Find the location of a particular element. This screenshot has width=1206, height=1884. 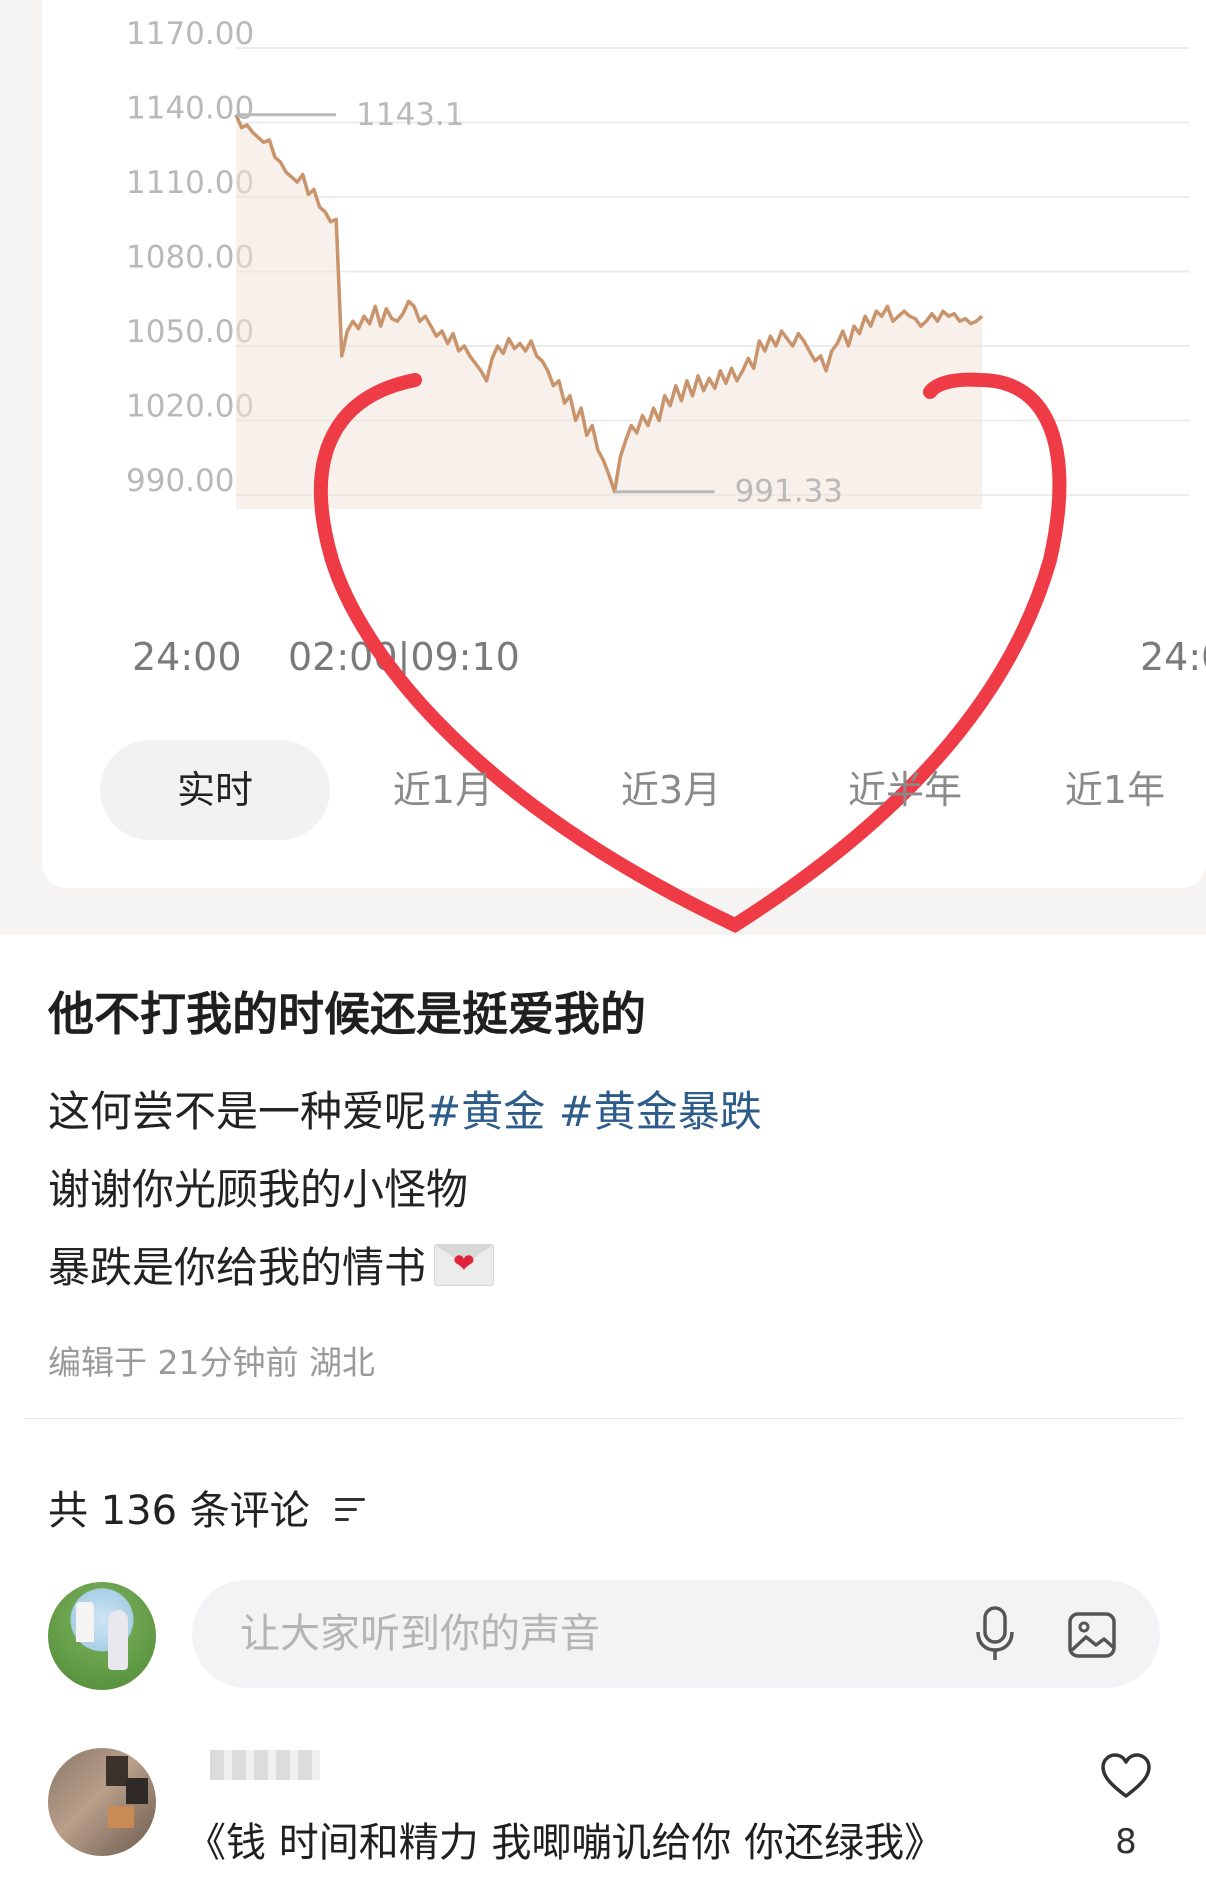

post-title: 他不打我的时候还是挺爱我的 is located at coordinates (347, 1014).